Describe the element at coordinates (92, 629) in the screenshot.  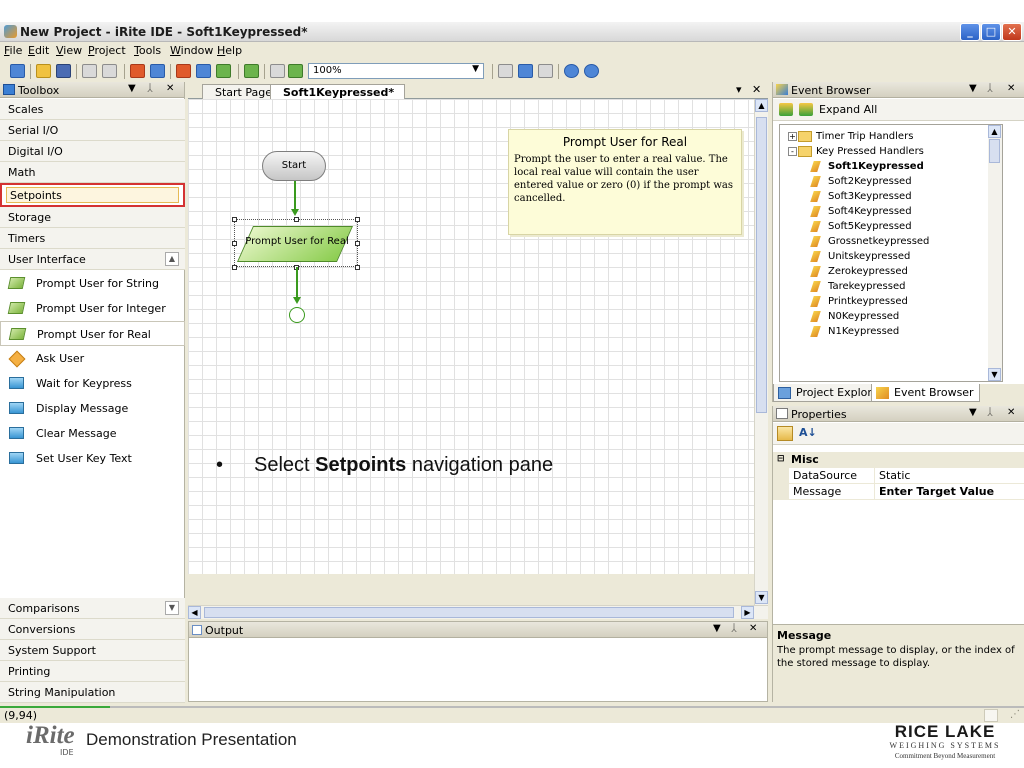
I see `category-conversions: Conversions` at that location.